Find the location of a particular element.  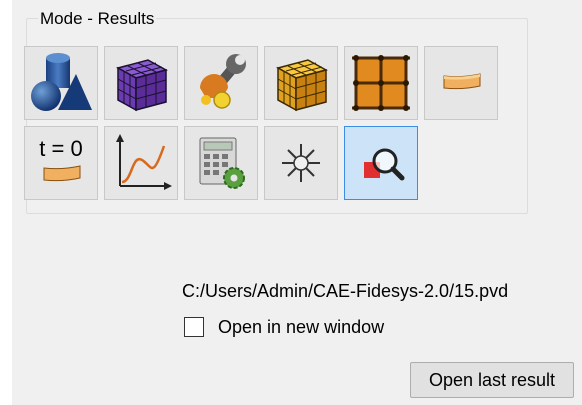

plot-curve-icon is located at coordinates (144, 162).